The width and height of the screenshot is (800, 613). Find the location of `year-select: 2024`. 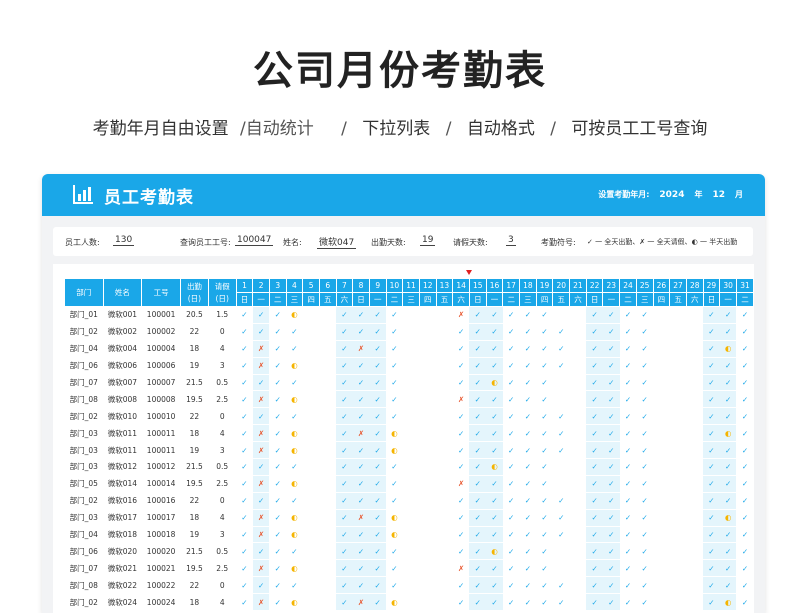

year-select: 2024 is located at coordinates (671, 195).